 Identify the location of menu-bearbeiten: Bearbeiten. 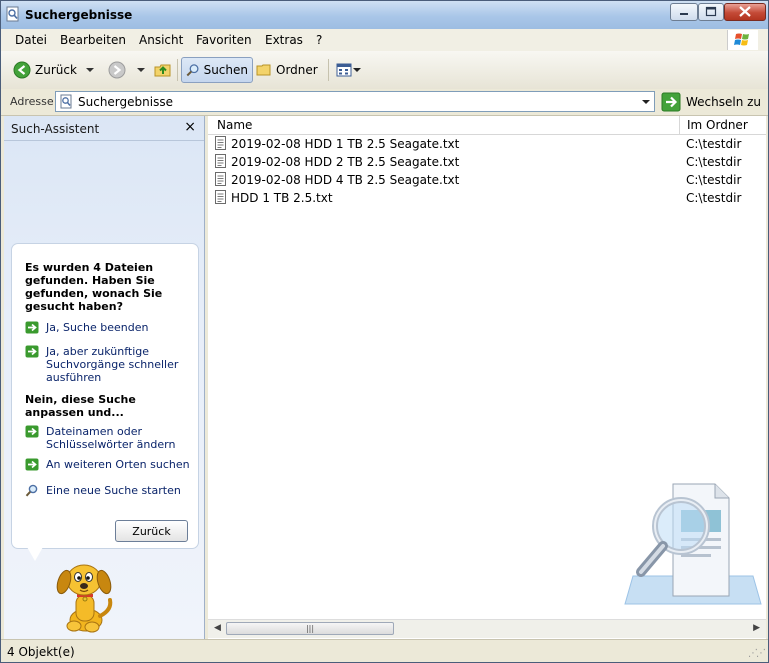
(93, 40).